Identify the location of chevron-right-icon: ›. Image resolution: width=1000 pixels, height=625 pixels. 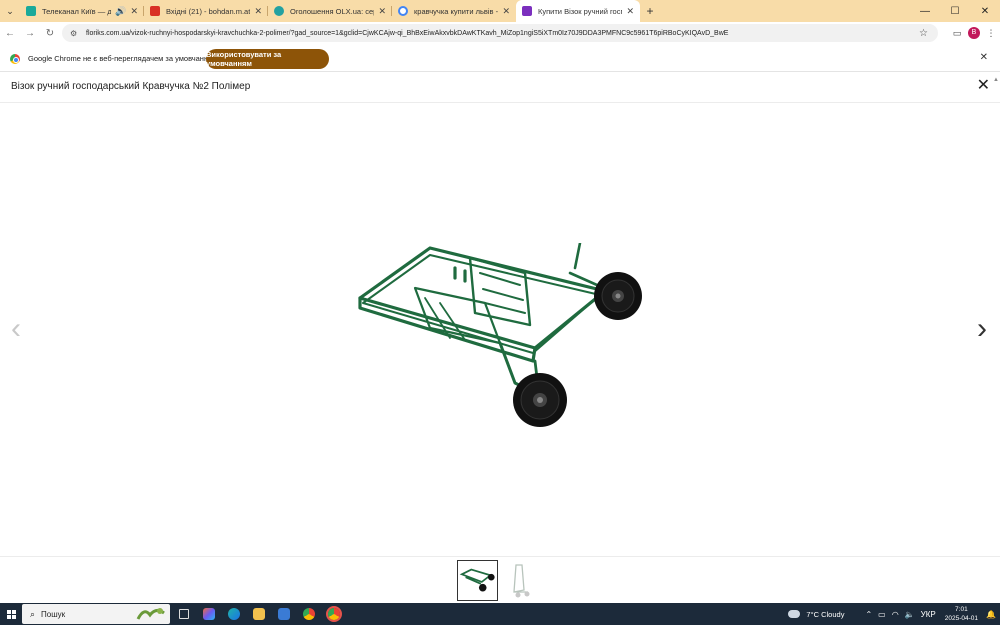
(982, 329).